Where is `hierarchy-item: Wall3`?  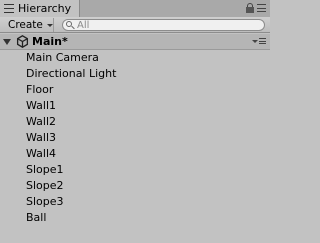
hierarchy-item: Wall3 is located at coordinates (135, 138).